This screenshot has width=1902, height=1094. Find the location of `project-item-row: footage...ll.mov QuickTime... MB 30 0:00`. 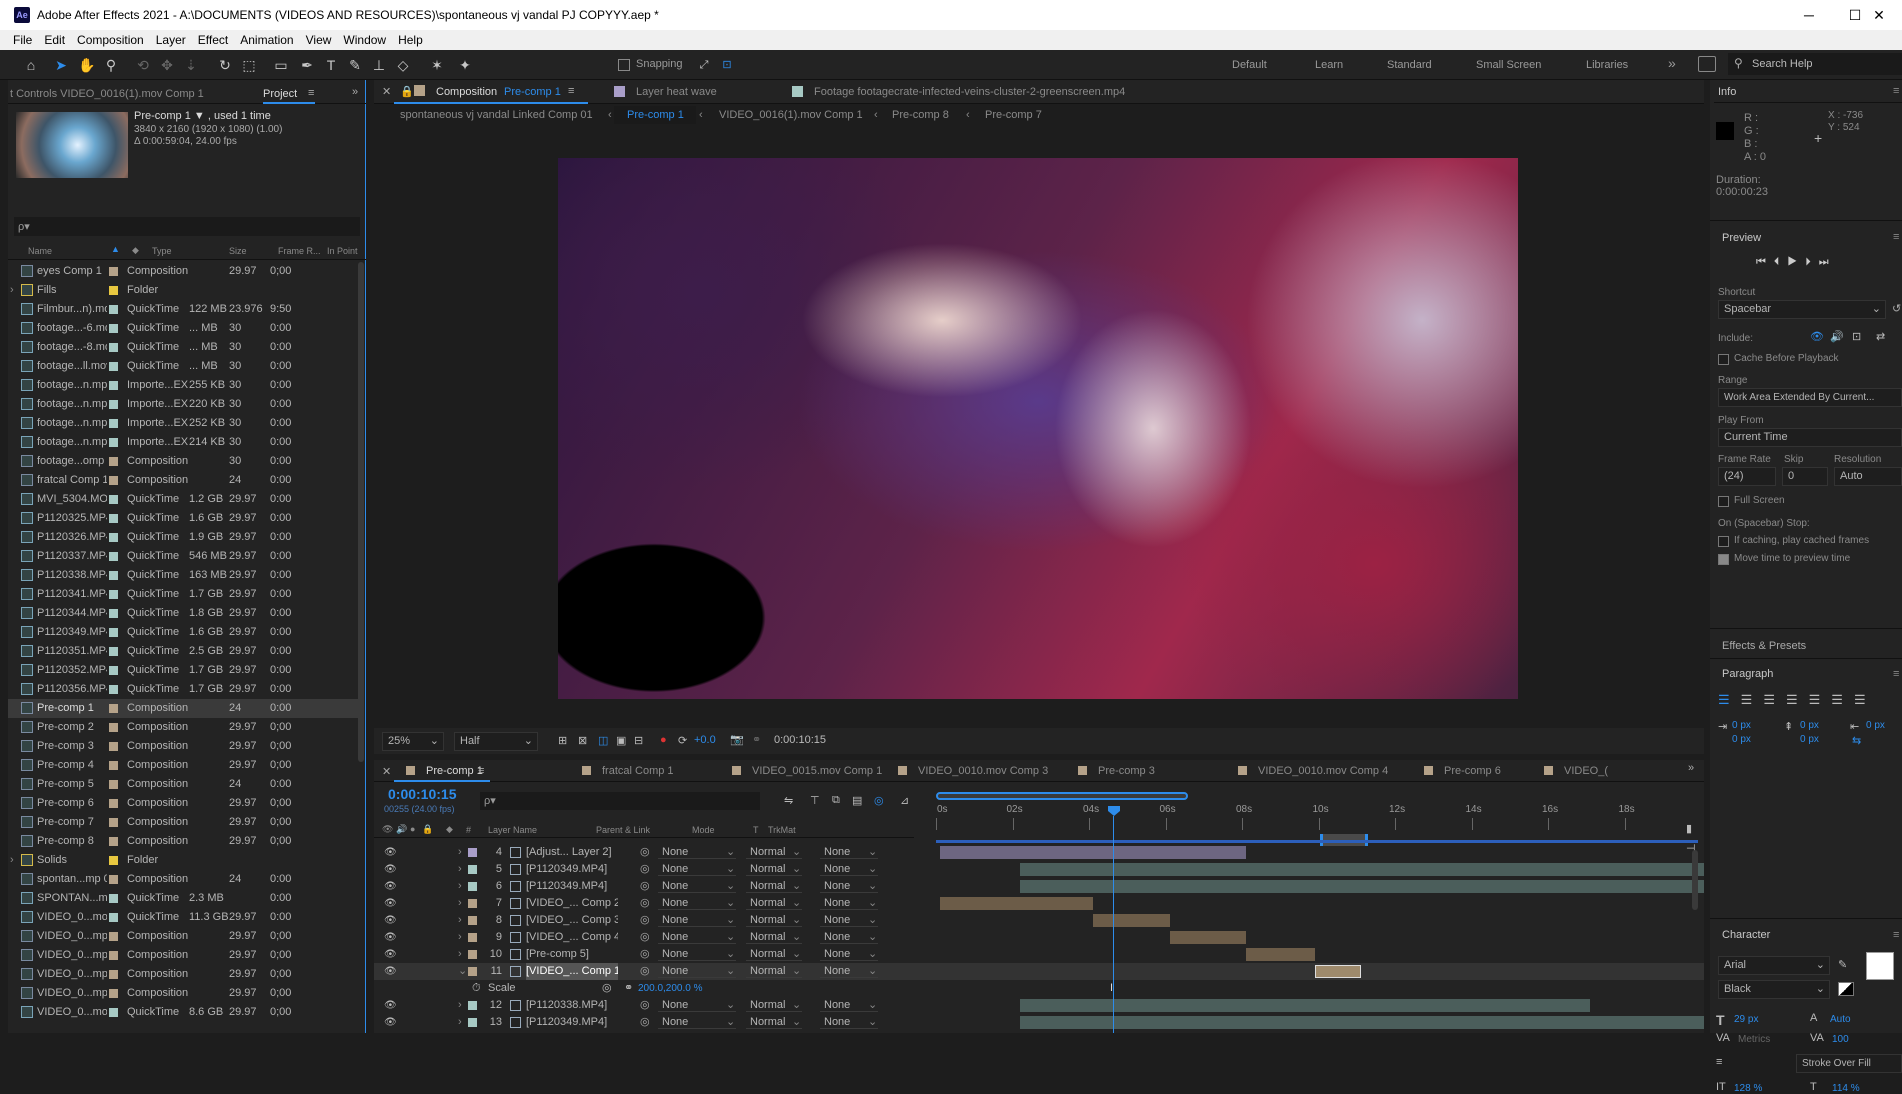

project-item-row: footage...ll.mov QuickTime... MB 30 0:00 is located at coordinates (183, 366).